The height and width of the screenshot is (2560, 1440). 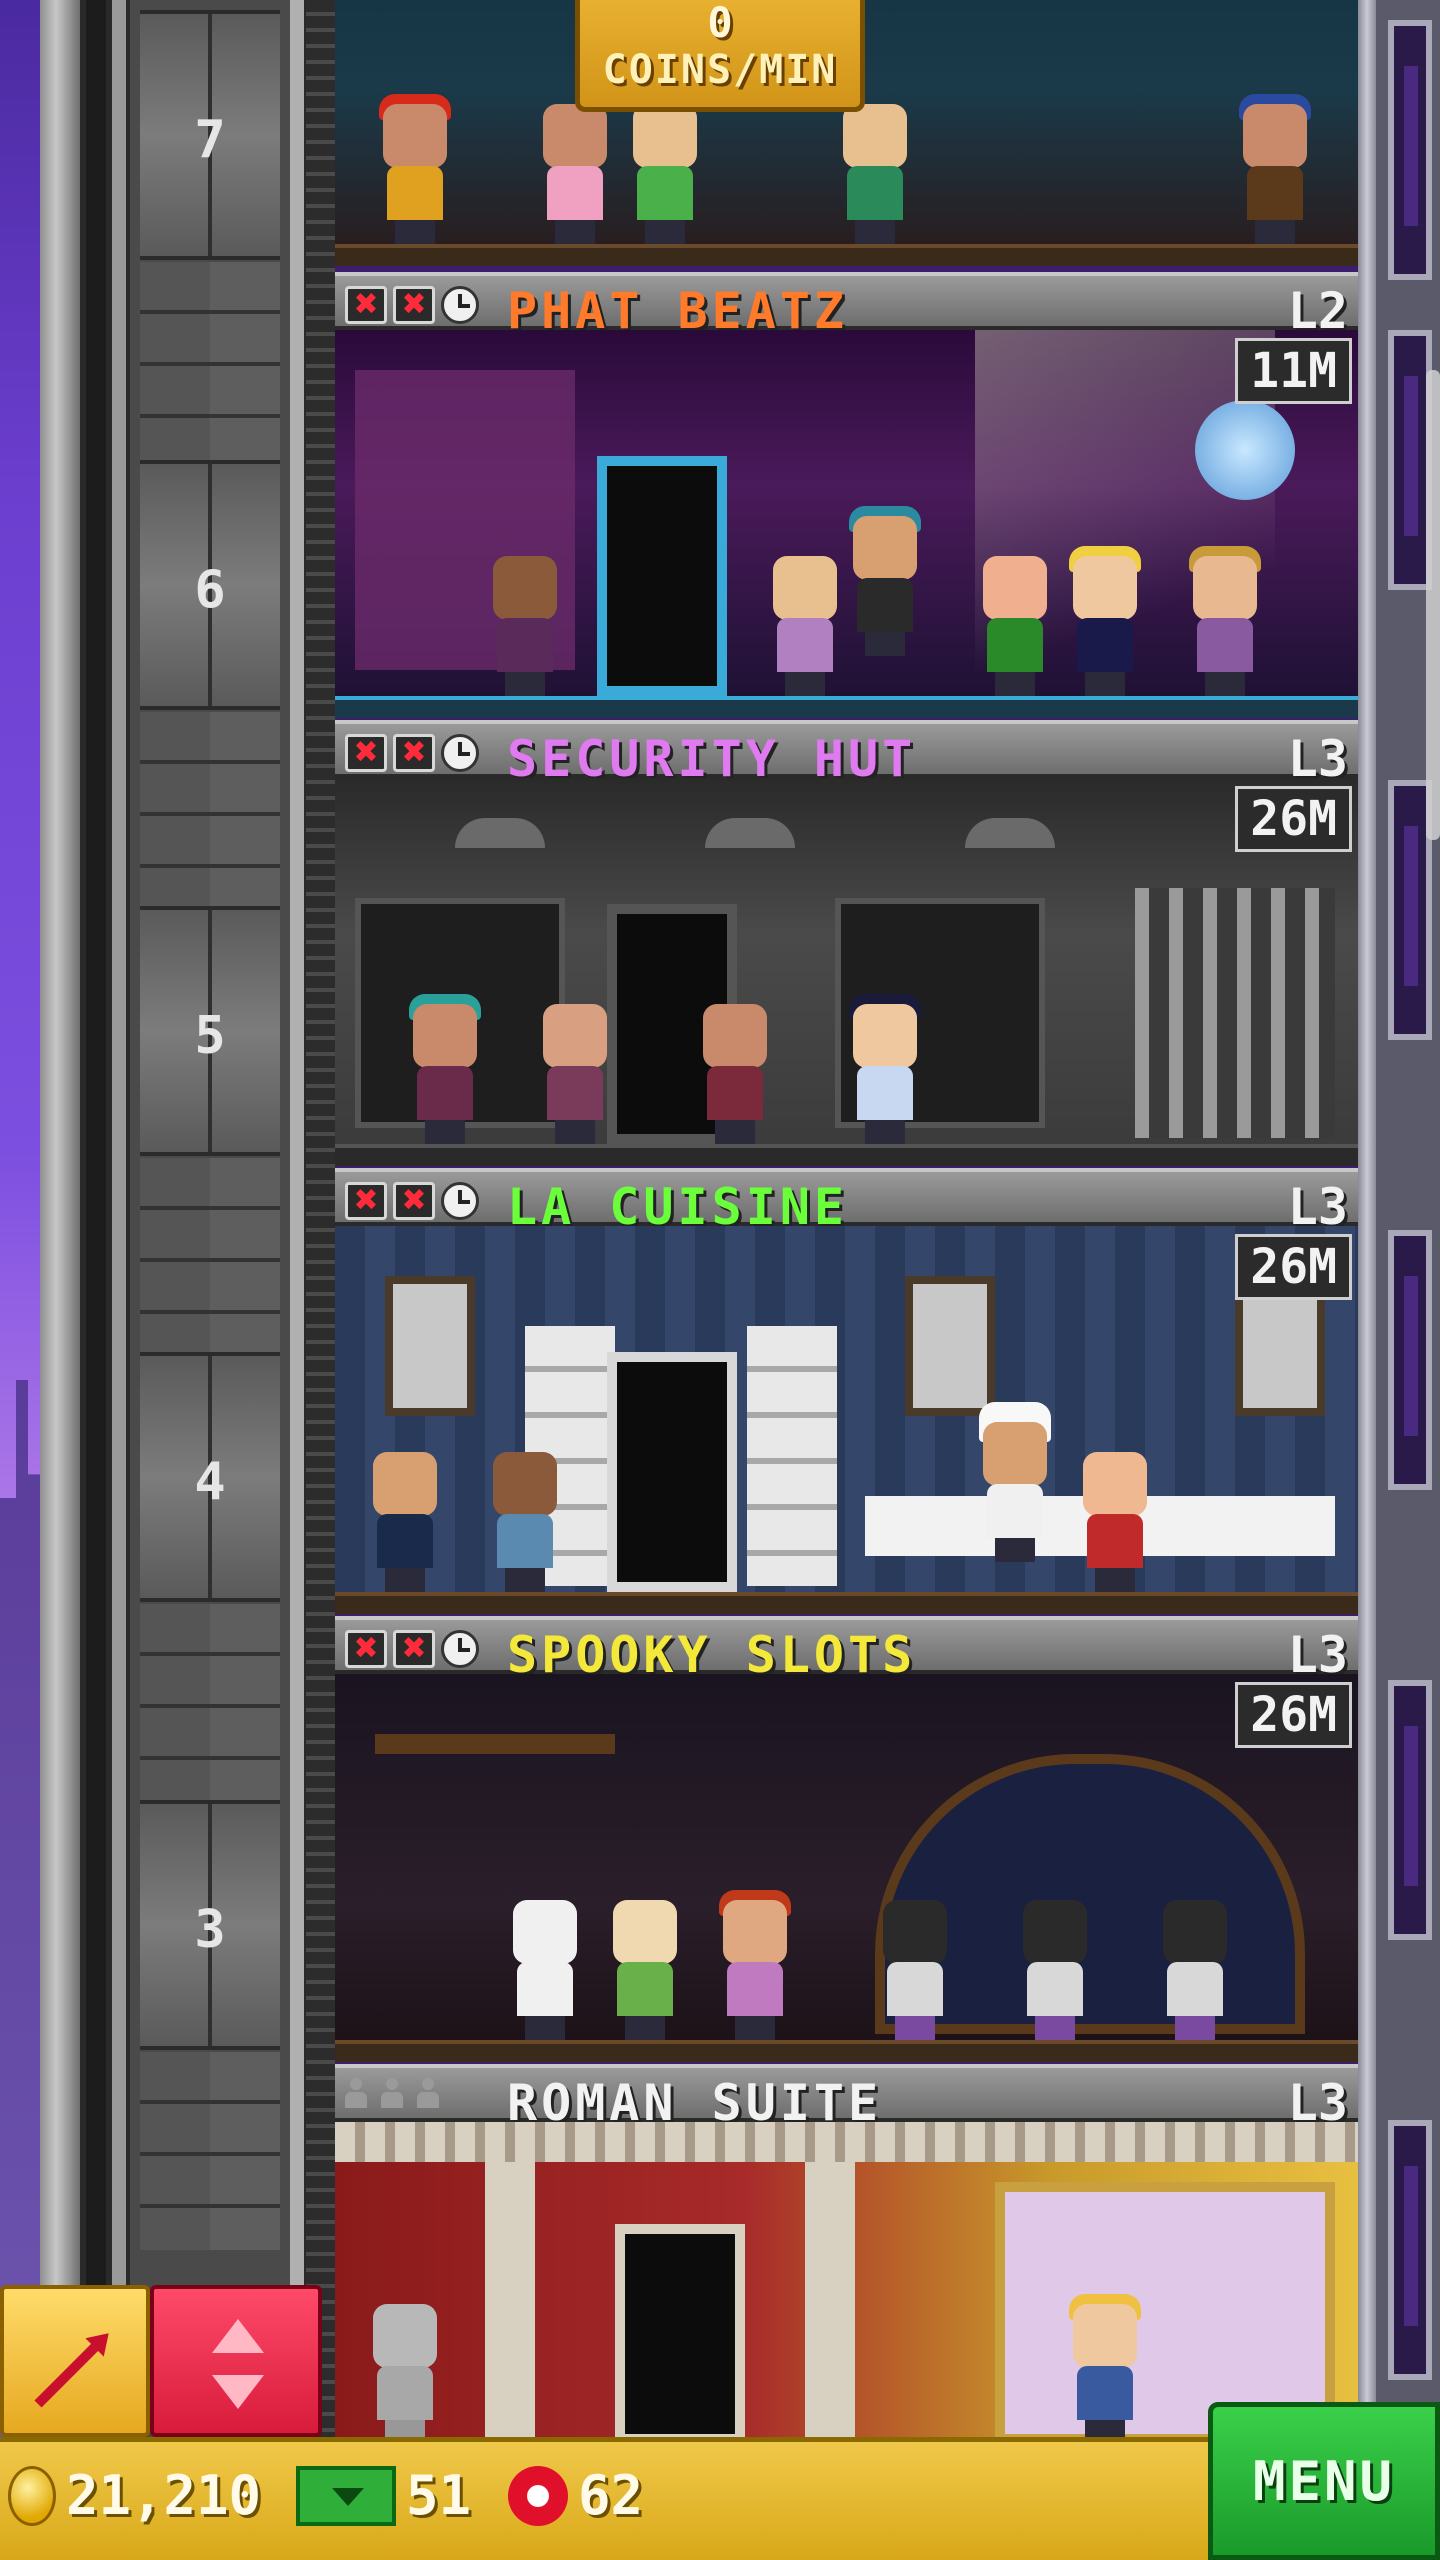 What do you see at coordinates (846, 2142) in the screenshot?
I see `roman-frieze` at bounding box center [846, 2142].